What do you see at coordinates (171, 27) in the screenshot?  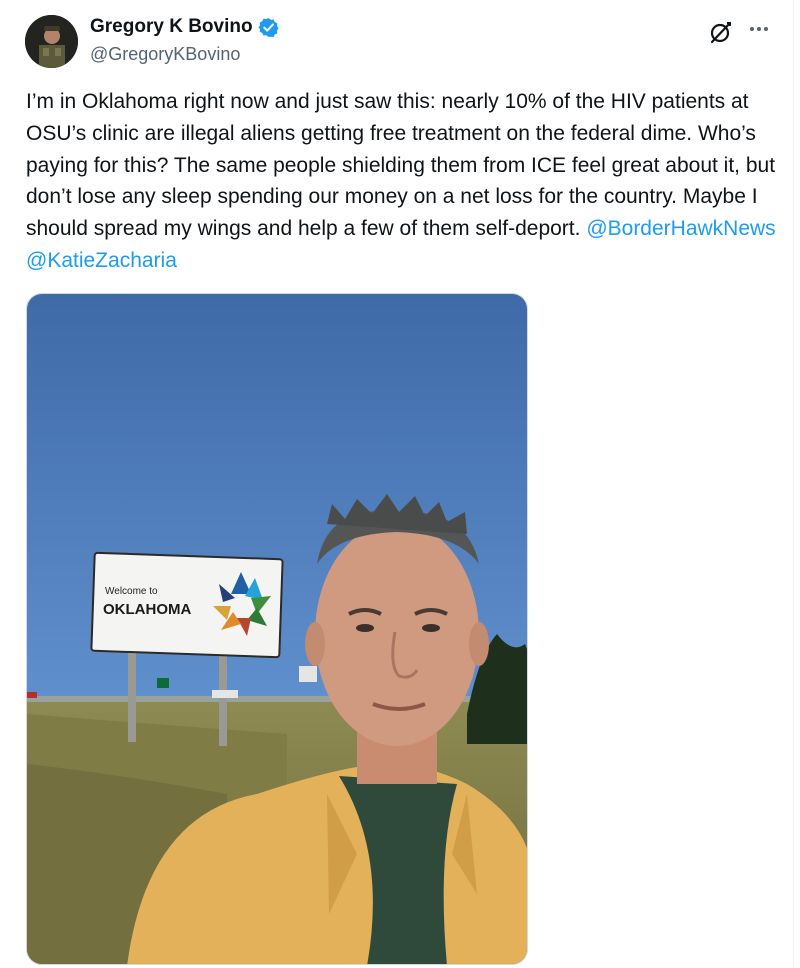 I see `display-name: Gregory K Bovino` at bounding box center [171, 27].